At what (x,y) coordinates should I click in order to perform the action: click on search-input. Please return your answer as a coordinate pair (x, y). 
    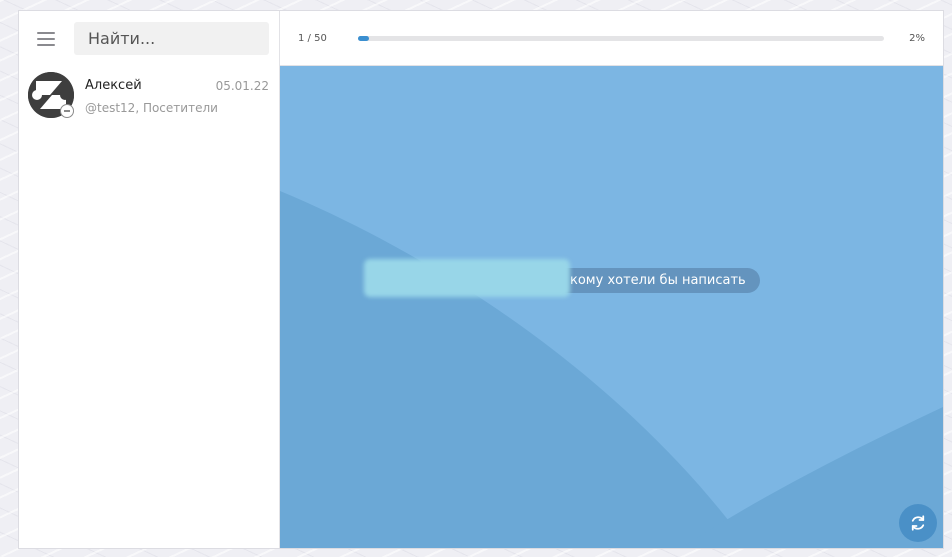
    Looking at the image, I should click on (171, 38).